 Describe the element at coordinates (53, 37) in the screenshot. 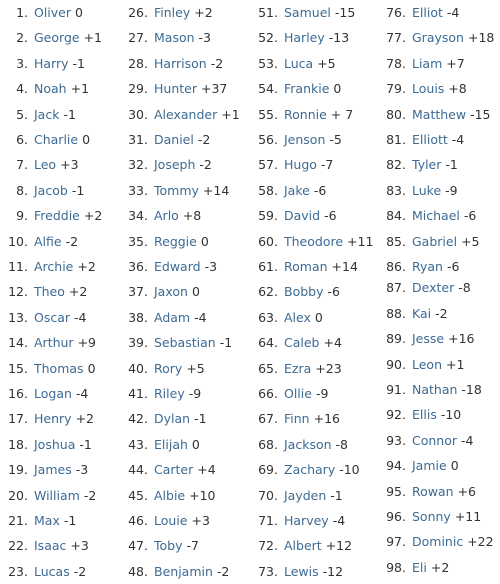

I see `name-list-item: 2. George +1` at that location.